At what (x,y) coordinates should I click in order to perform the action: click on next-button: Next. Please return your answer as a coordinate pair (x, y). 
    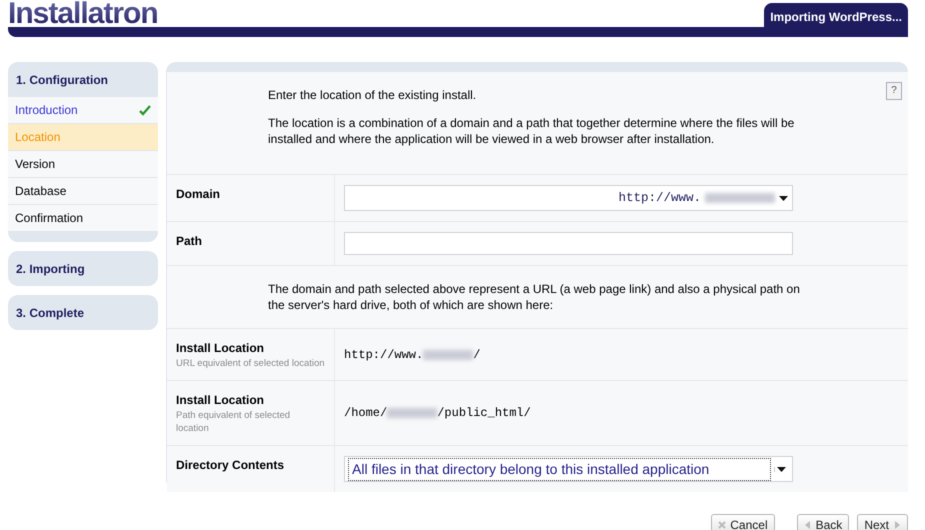
    Looking at the image, I should click on (882, 522).